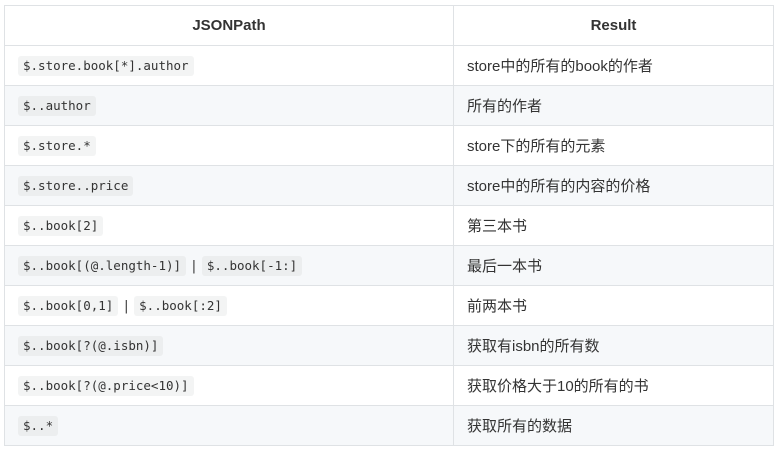 The image size is (777, 450). I want to click on result-cell: 获取有isbn的所有数, so click(613, 345).